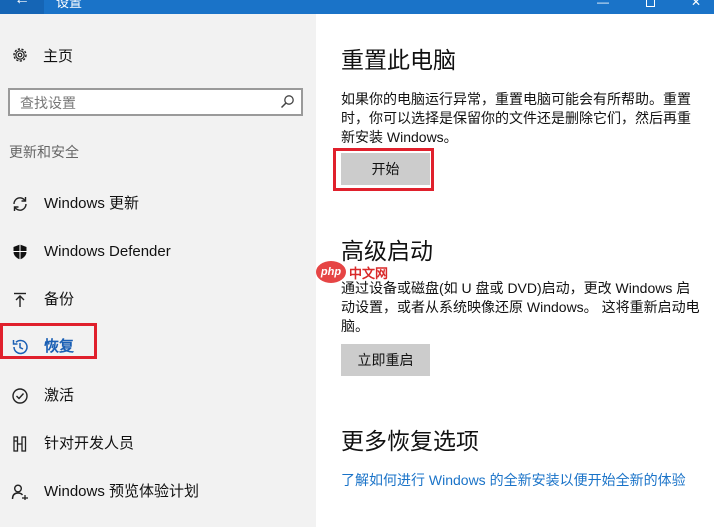 This screenshot has height=527, width=714. Describe the element at coordinates (603, 7) in the screenshot. I see `minimize-button: —` at that location.